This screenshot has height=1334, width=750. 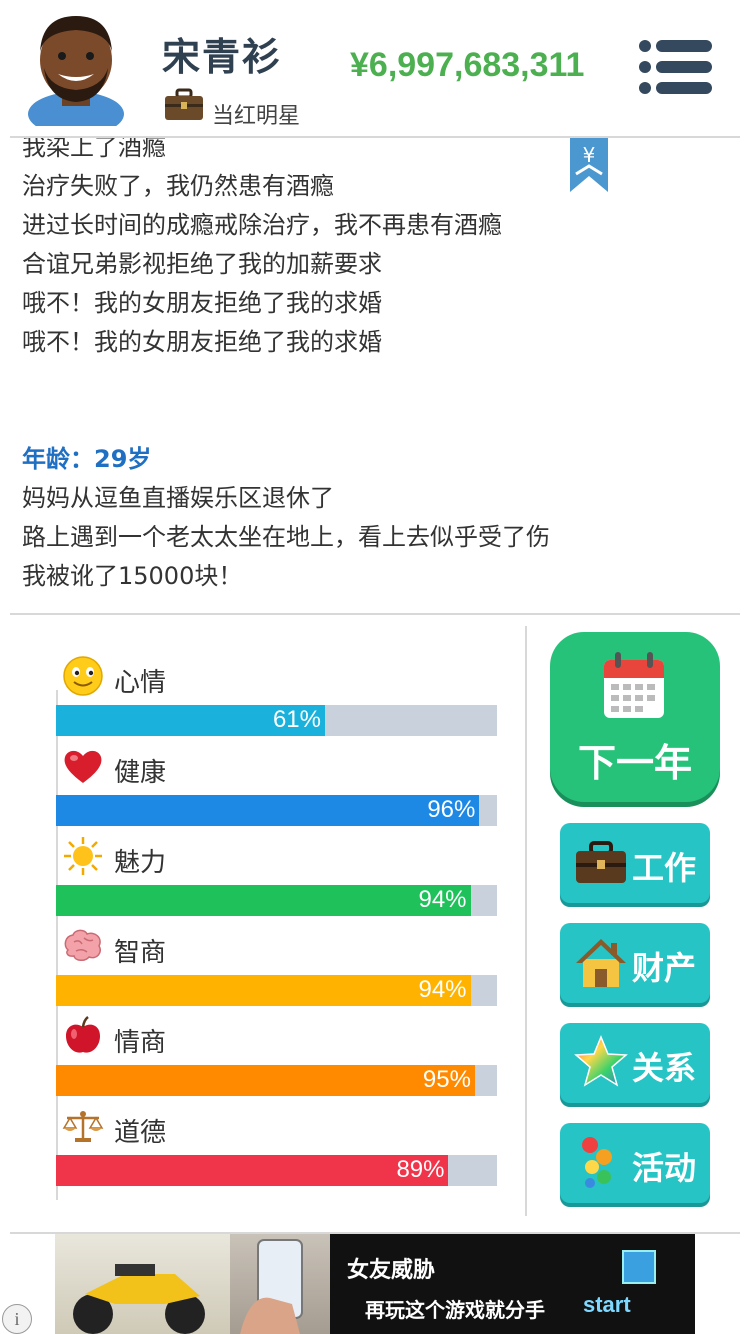 I want to click on stat-label: 智商, so click(x=140, y=953).